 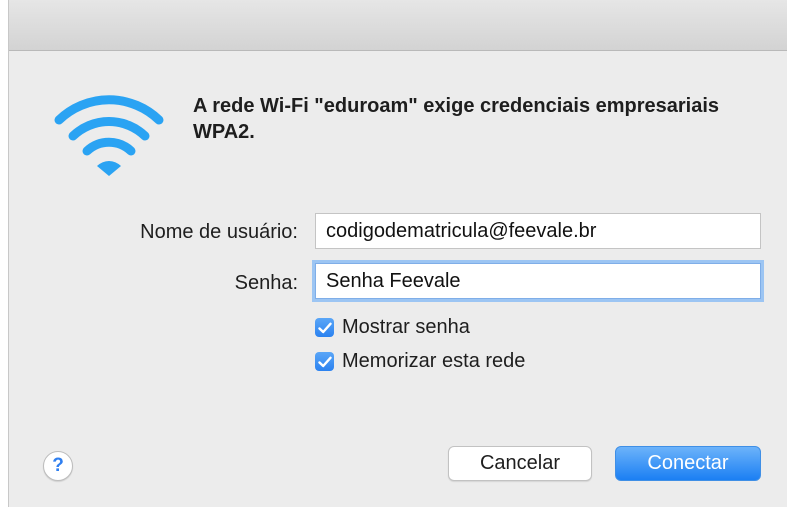 I want to click on help-button: ?, so click(x=58, y=466).